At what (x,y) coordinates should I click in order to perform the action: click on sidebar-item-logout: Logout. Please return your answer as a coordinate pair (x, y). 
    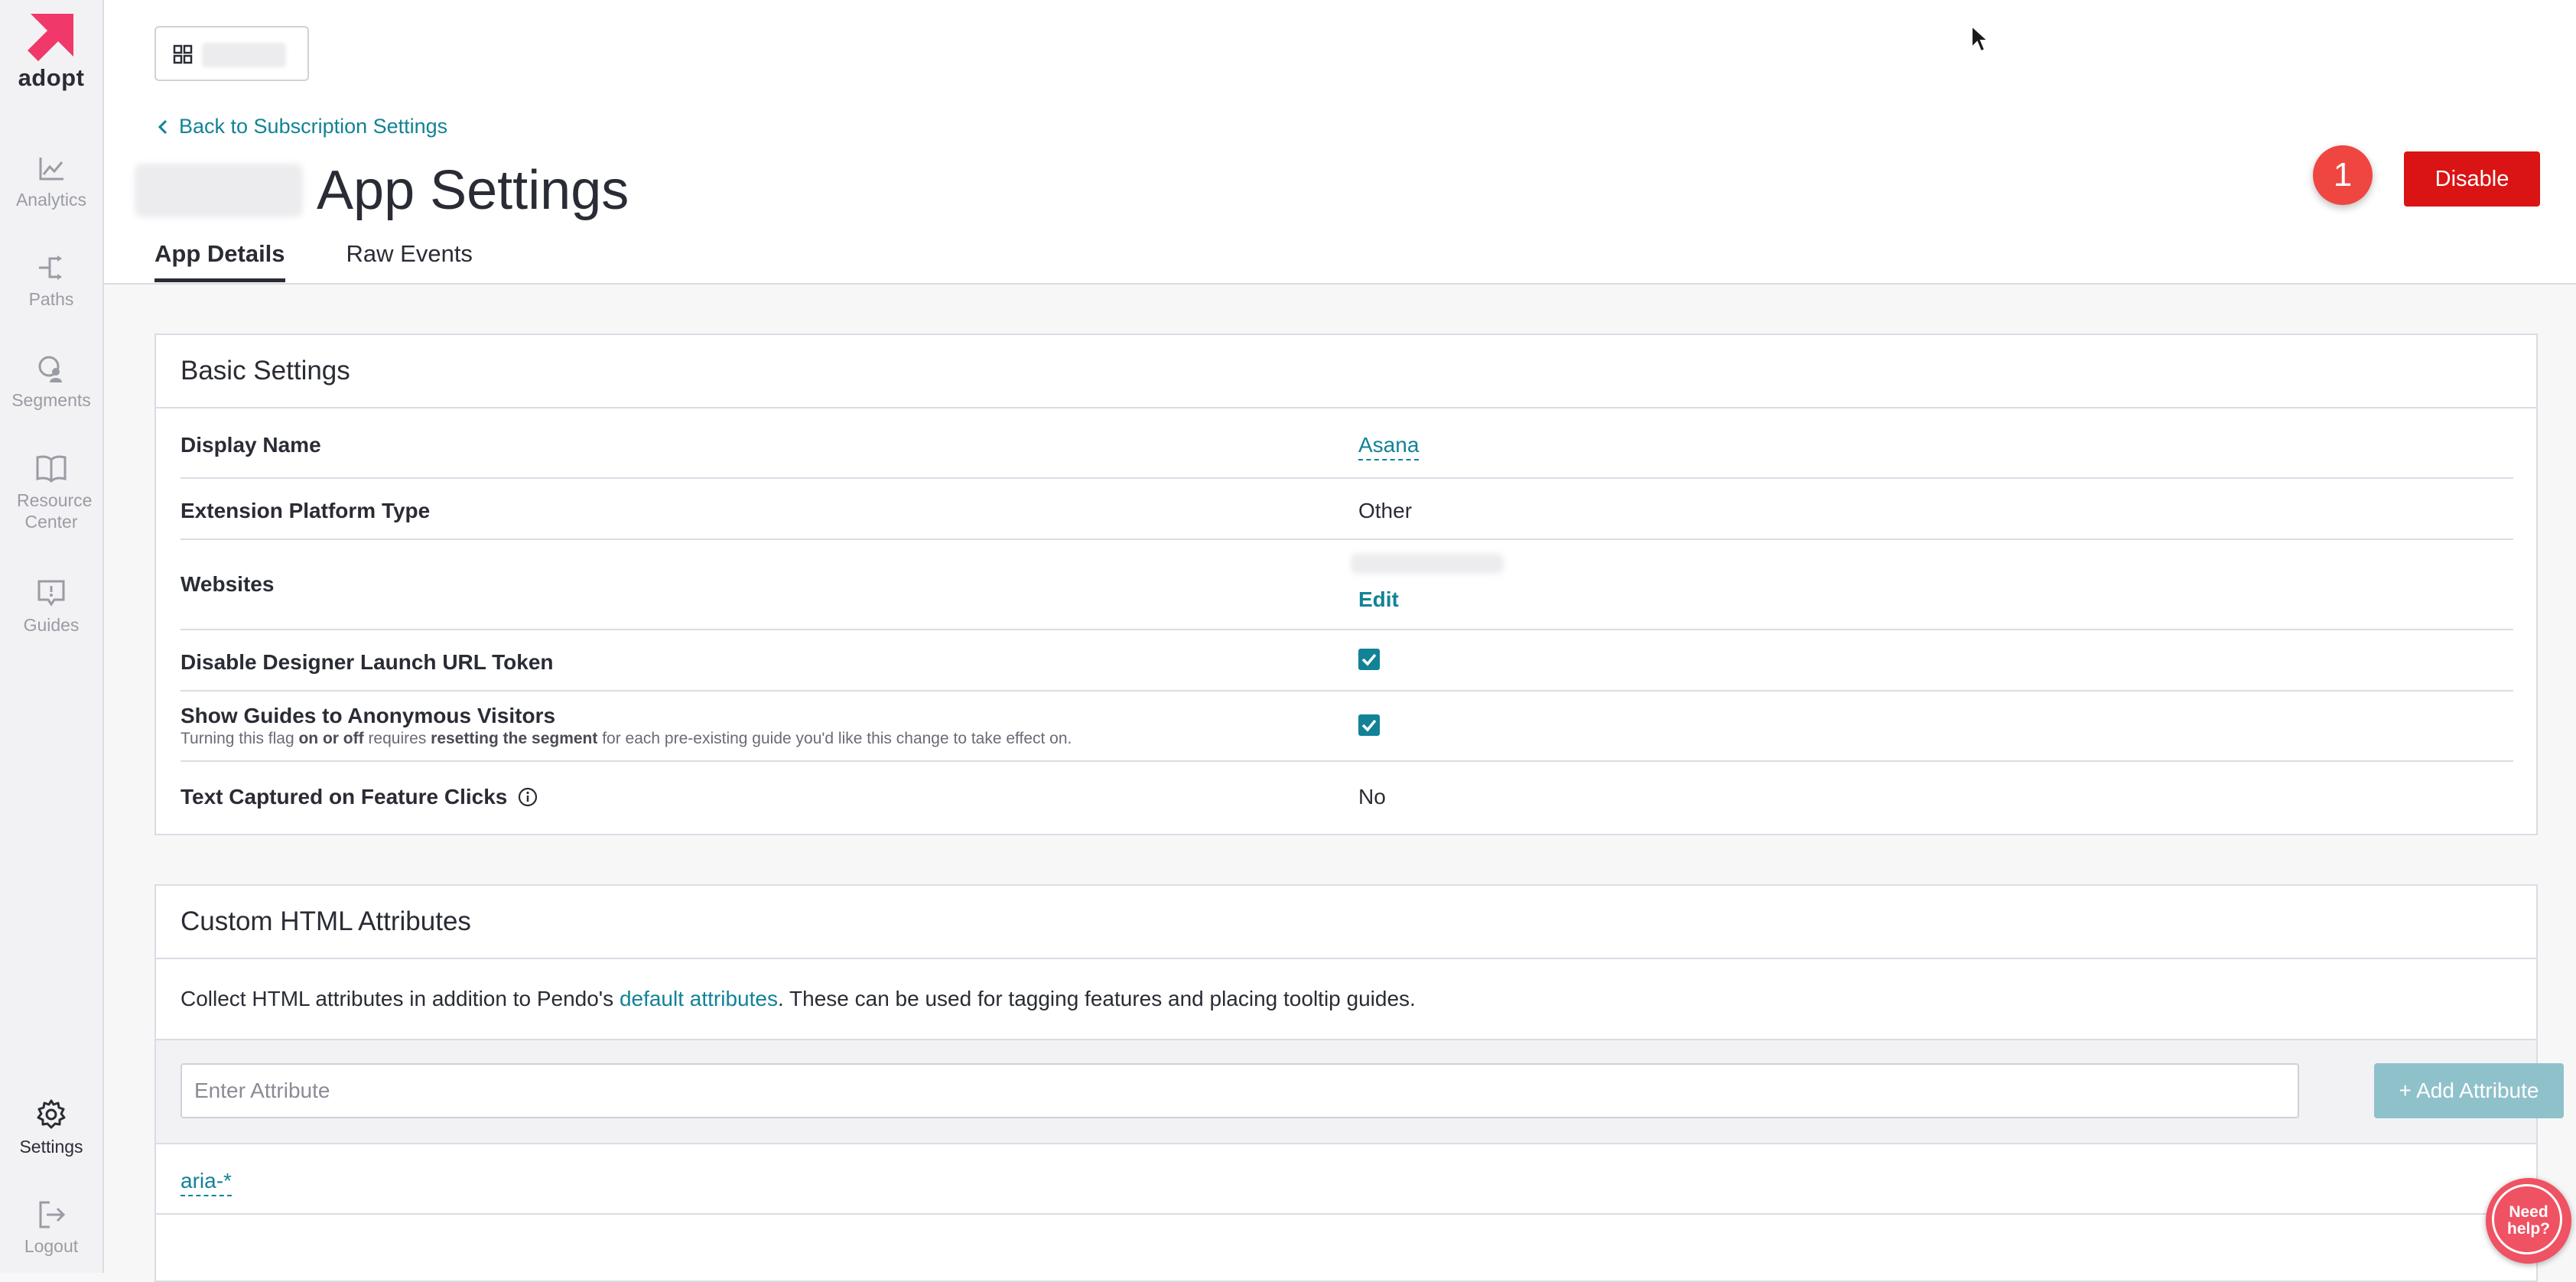
    Looking at the image, I should click on (51, 1228).